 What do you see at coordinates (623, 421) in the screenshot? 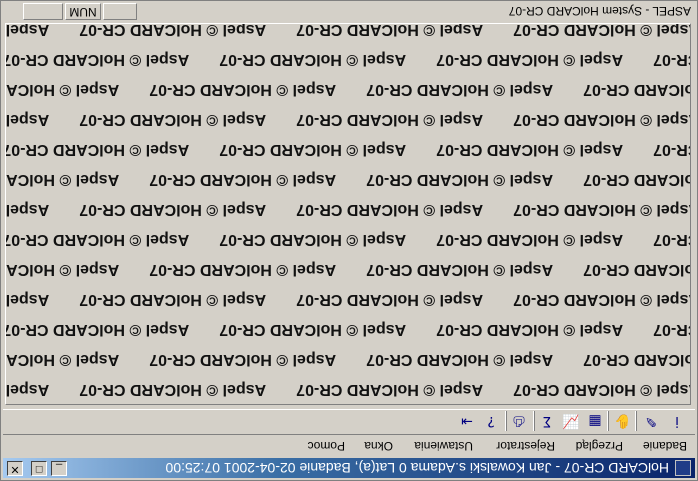
I see `hand-icon: ✋` at bounding box center [623, 421].